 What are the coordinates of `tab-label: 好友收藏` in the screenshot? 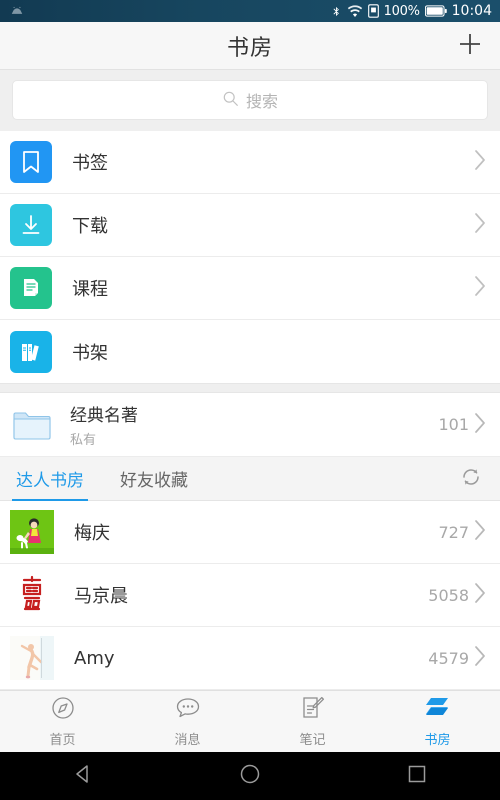 It's located at (154, 481).